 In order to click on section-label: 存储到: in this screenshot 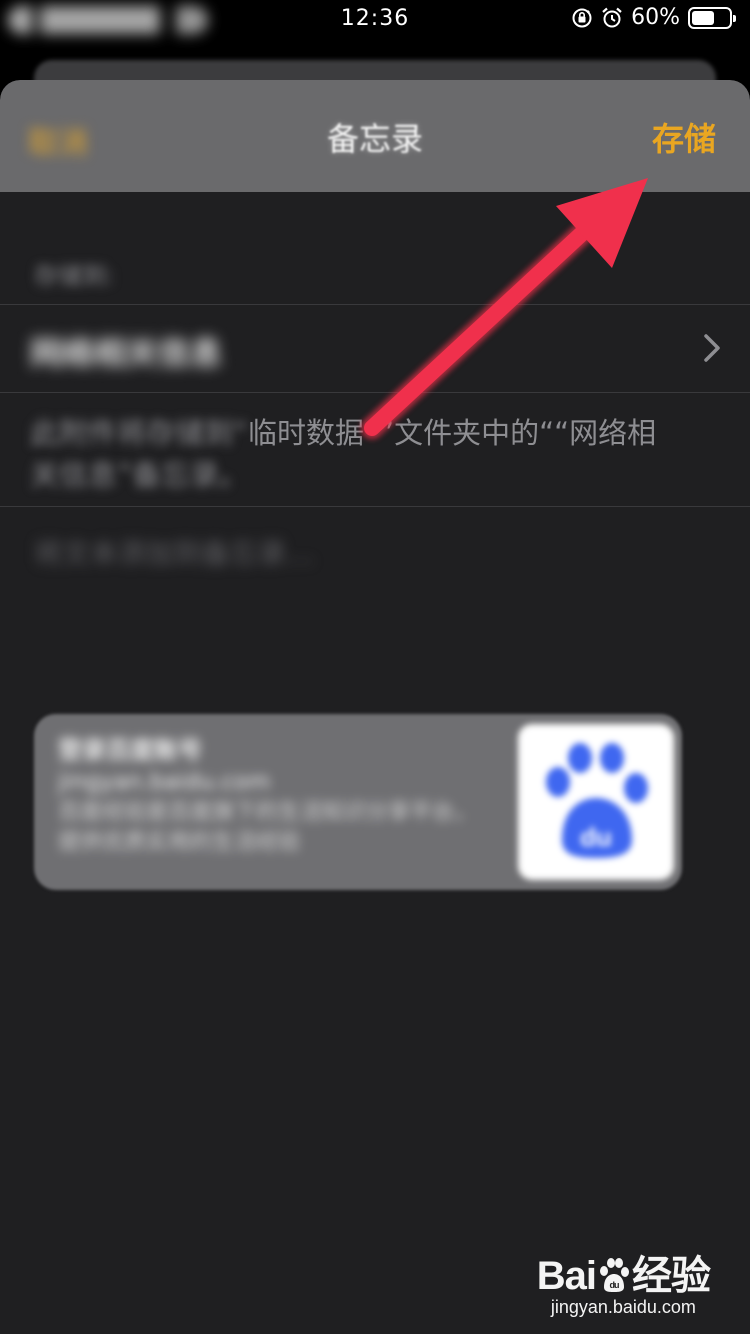, I will do `click(74, 276)`.